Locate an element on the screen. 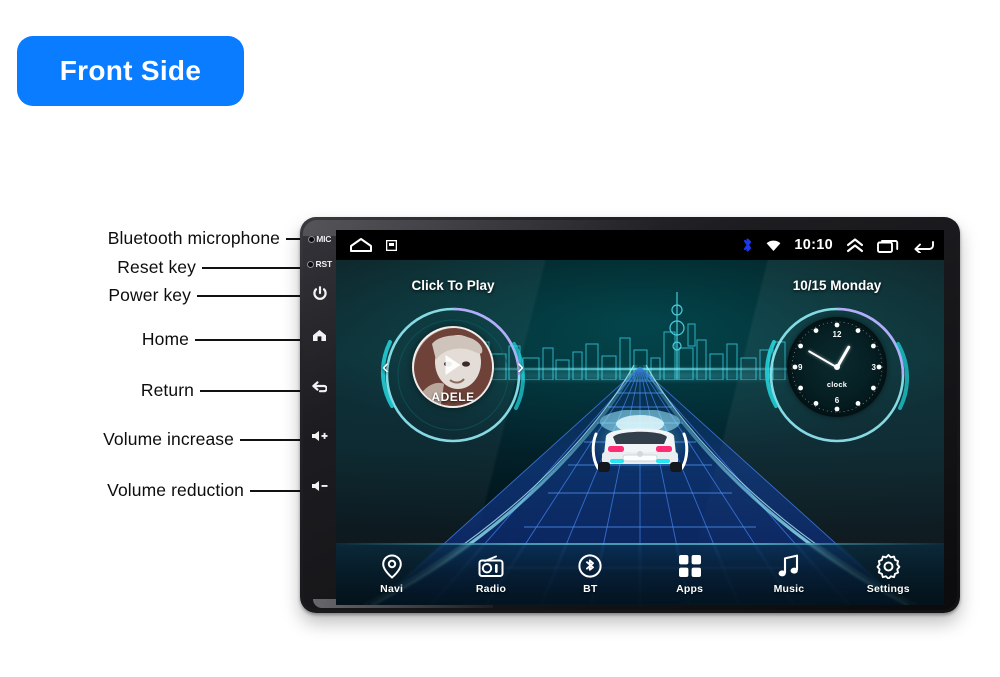 The image size is (1000, 677). dock-item-settings: Settings is located at coordinates (888, 574).